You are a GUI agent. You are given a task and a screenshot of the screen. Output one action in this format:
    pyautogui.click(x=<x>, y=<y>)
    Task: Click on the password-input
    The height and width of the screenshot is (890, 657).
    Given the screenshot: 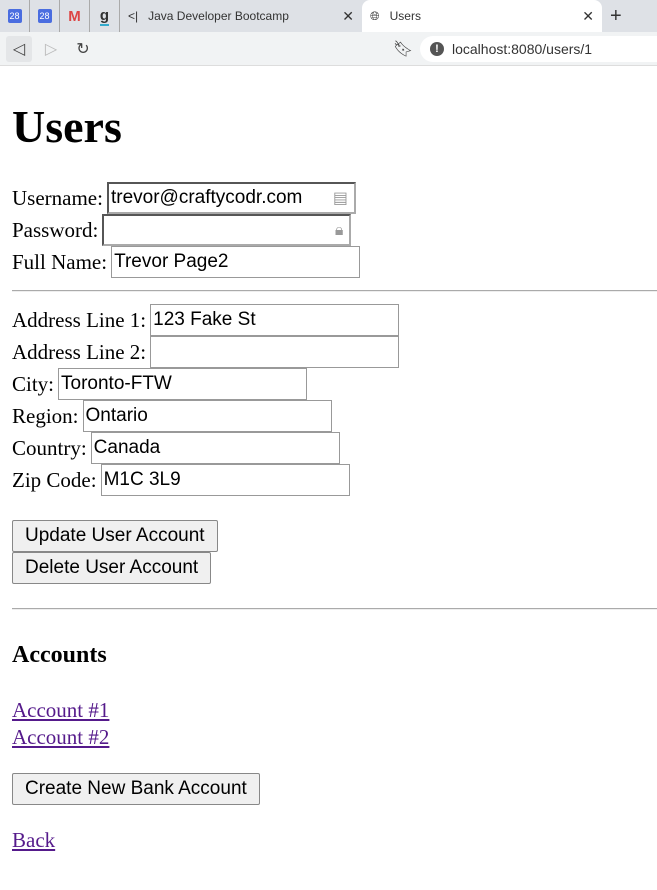 What is the action you would take?
    pyautogui.click(x=227, y=230)
    